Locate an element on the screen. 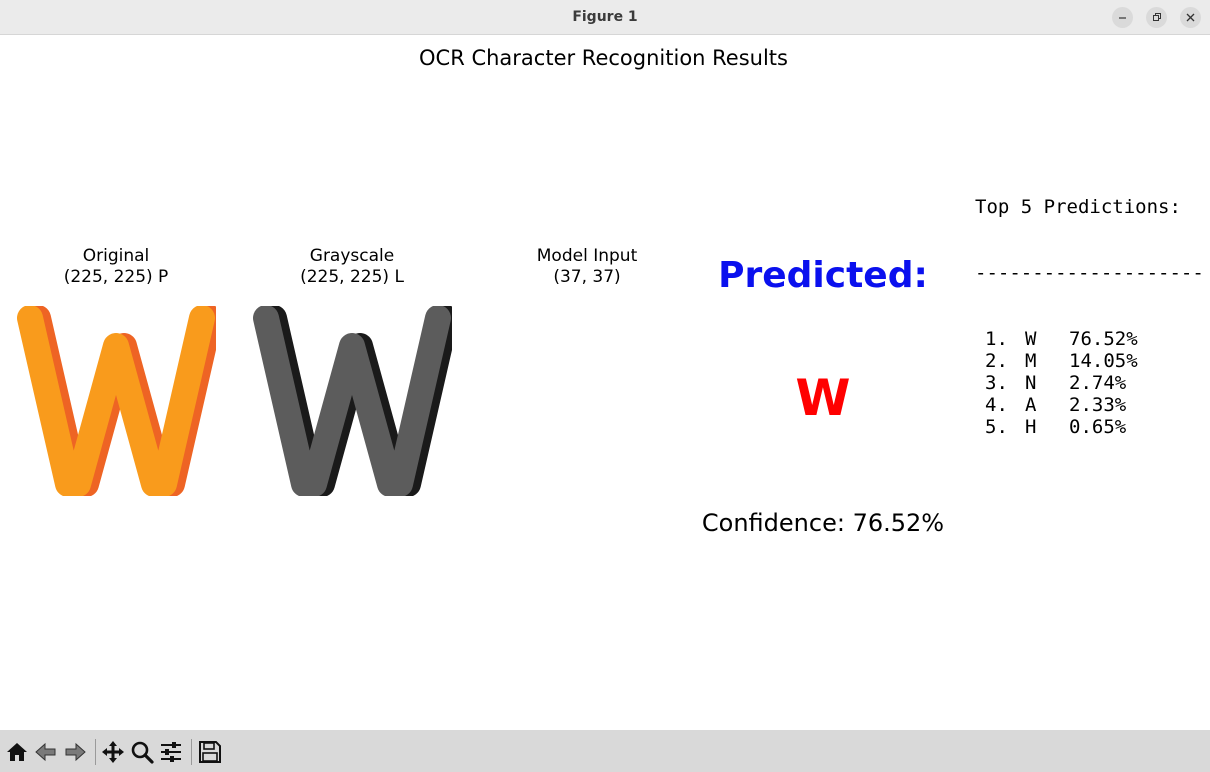 The width and height of the screenshot is (1210, 772). home-icon is located at coordinates (17, 752).